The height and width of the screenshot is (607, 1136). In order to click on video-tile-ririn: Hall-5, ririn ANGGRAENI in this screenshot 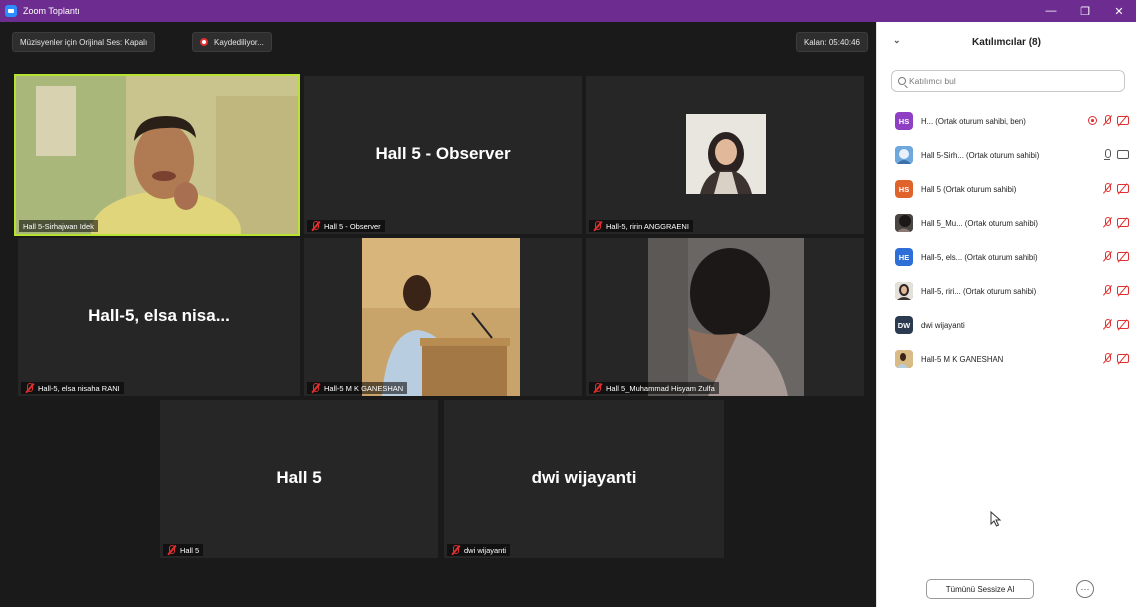, I will do `click(725, 155)`.